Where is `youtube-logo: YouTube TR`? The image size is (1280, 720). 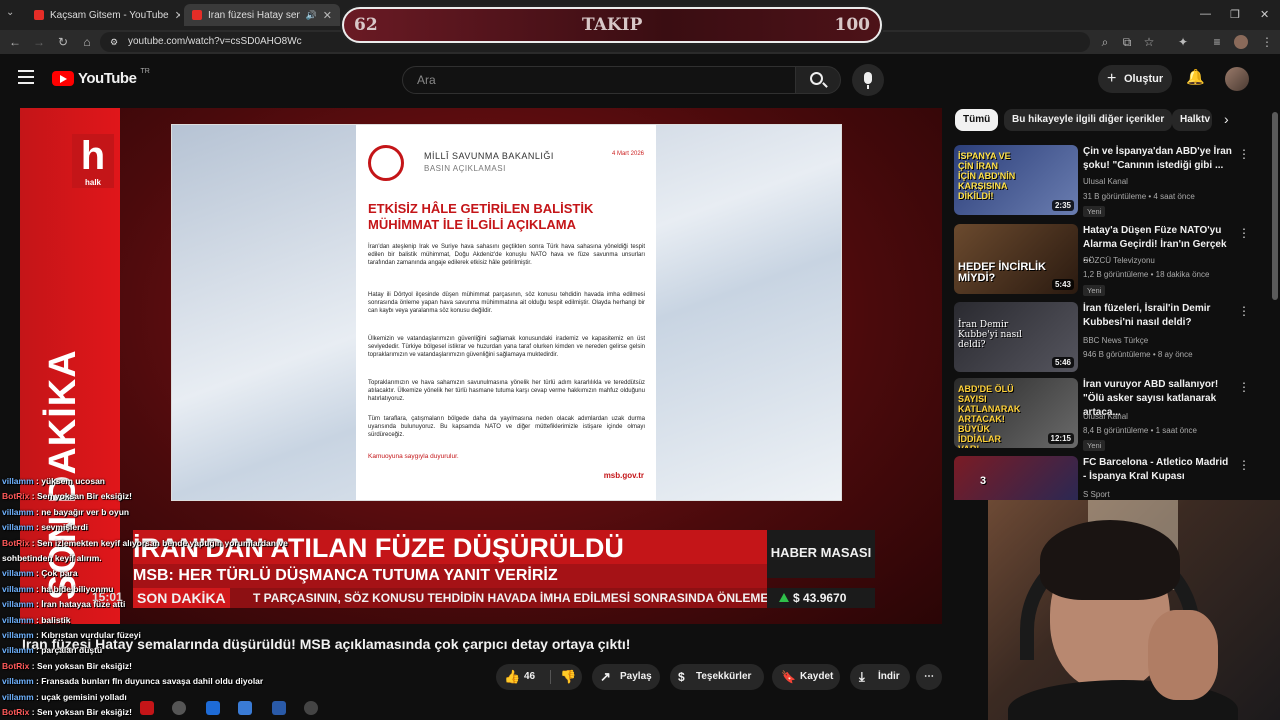
youtube-logo: YouTube TR is located at coordinates (101, 78).